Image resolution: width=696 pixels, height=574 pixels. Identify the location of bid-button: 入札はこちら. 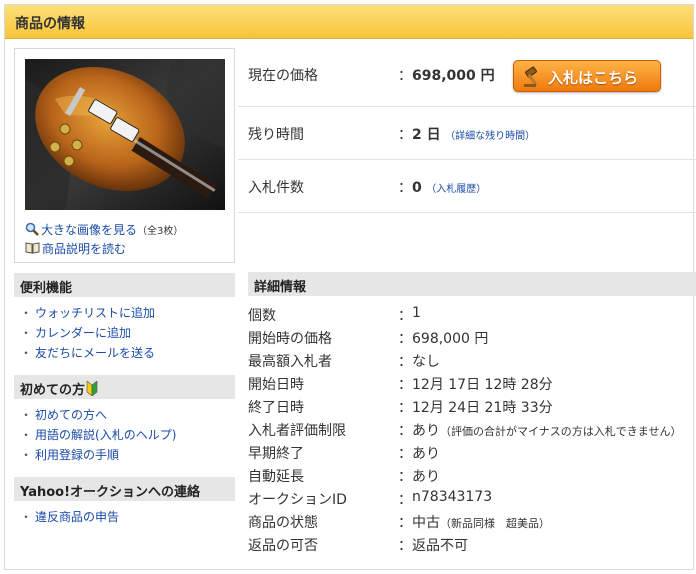
(587, 76).